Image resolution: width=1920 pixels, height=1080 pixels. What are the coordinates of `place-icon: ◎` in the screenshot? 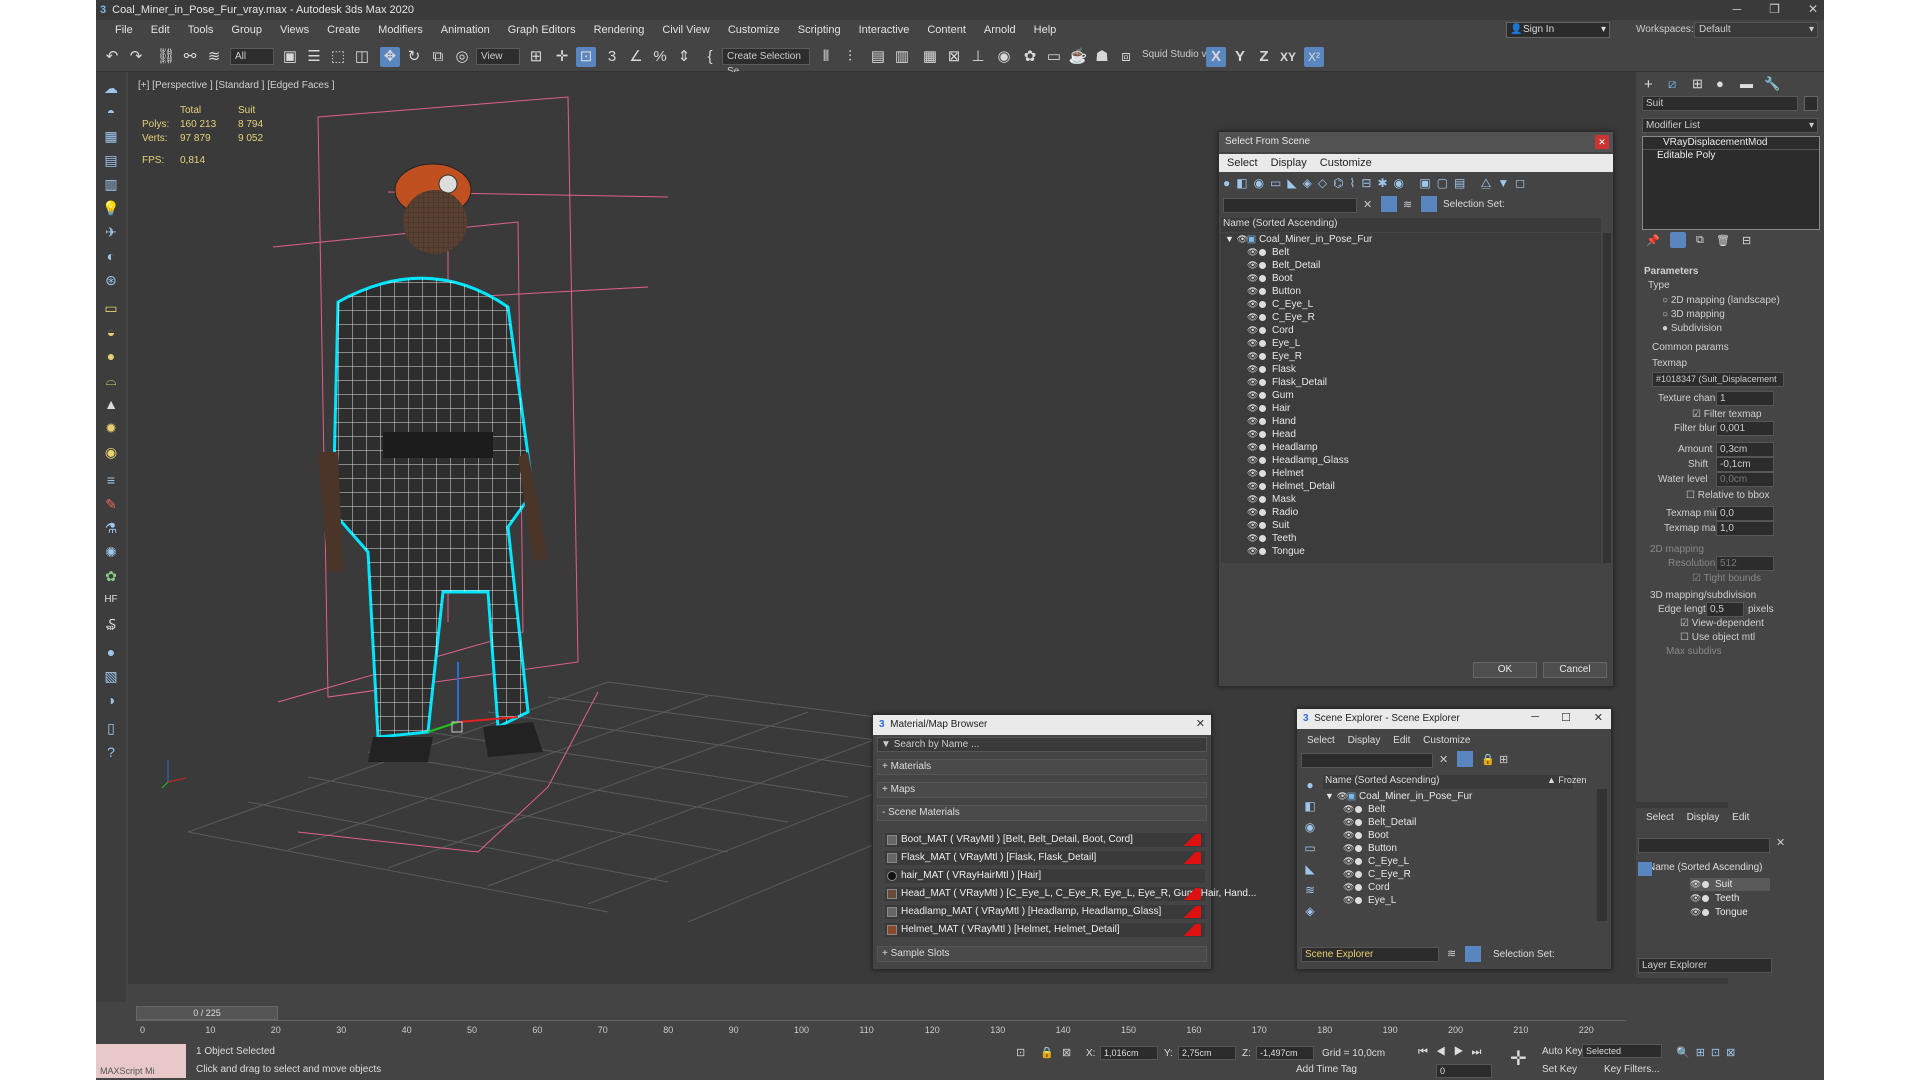 It's located at (462, 57).